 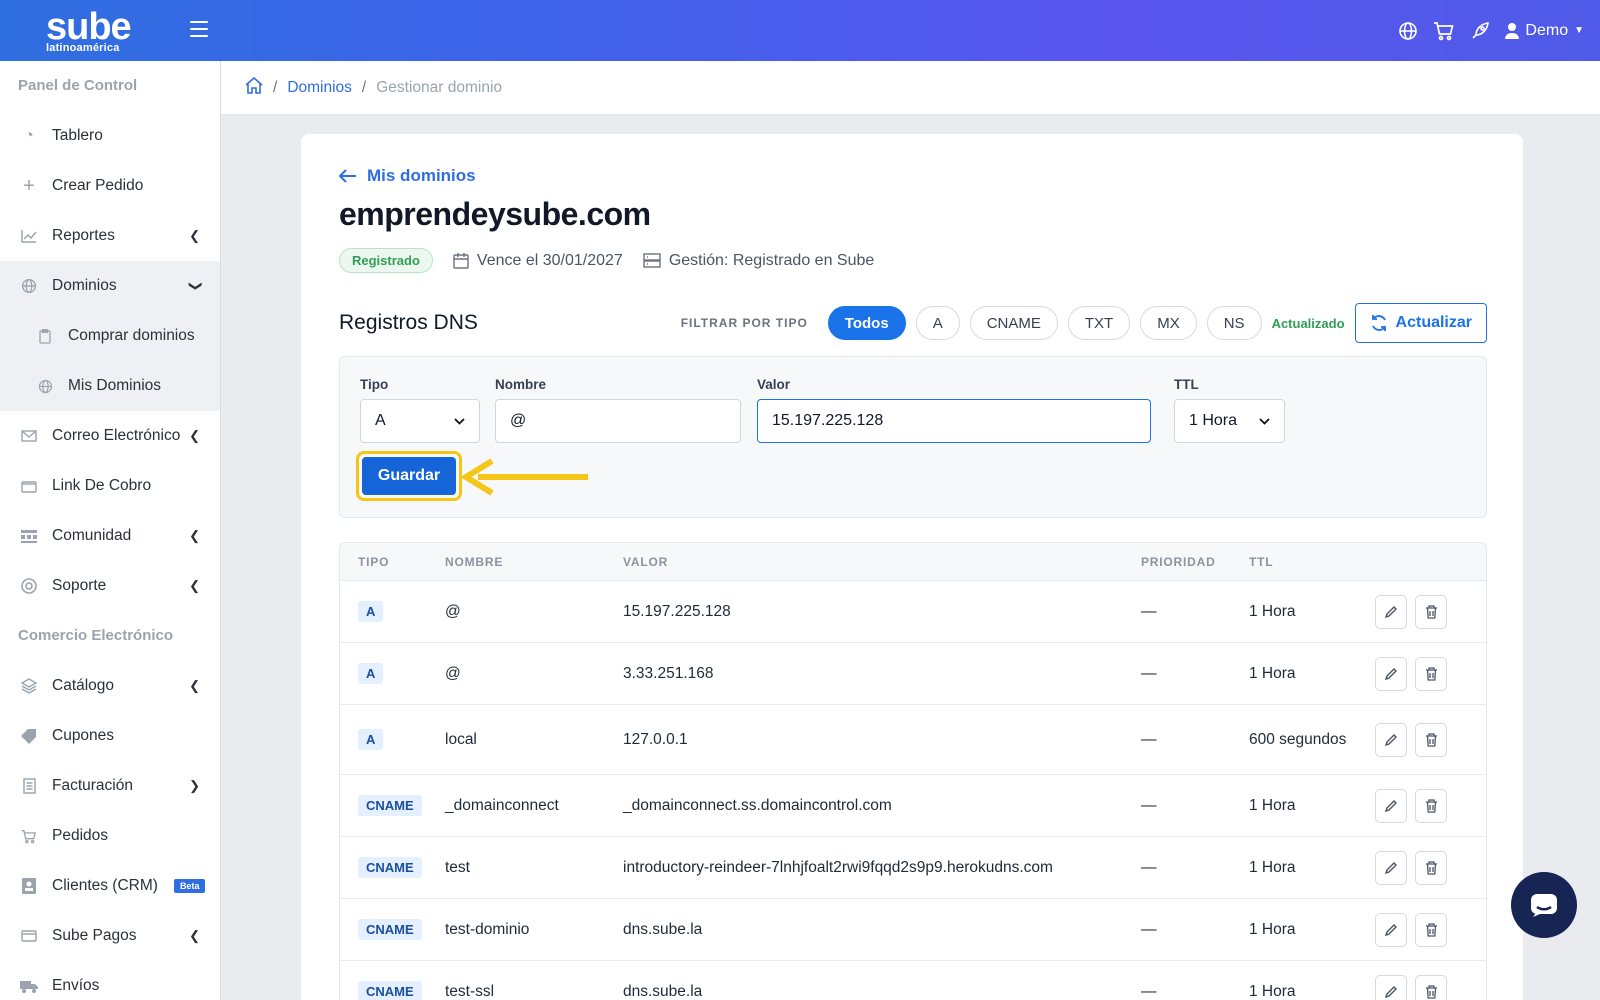 What do you see at coordinates (1298, 739) in the screenshot?
I see `record-ttl: 600 segundos` at bounding box center [1298, 739].